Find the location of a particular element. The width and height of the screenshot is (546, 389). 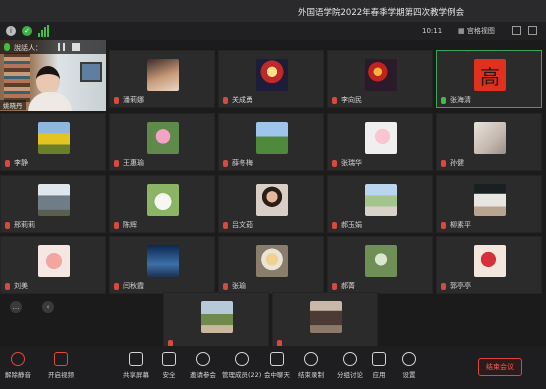

participant-tile: 郝菁 is located at coordinates (380, 265).